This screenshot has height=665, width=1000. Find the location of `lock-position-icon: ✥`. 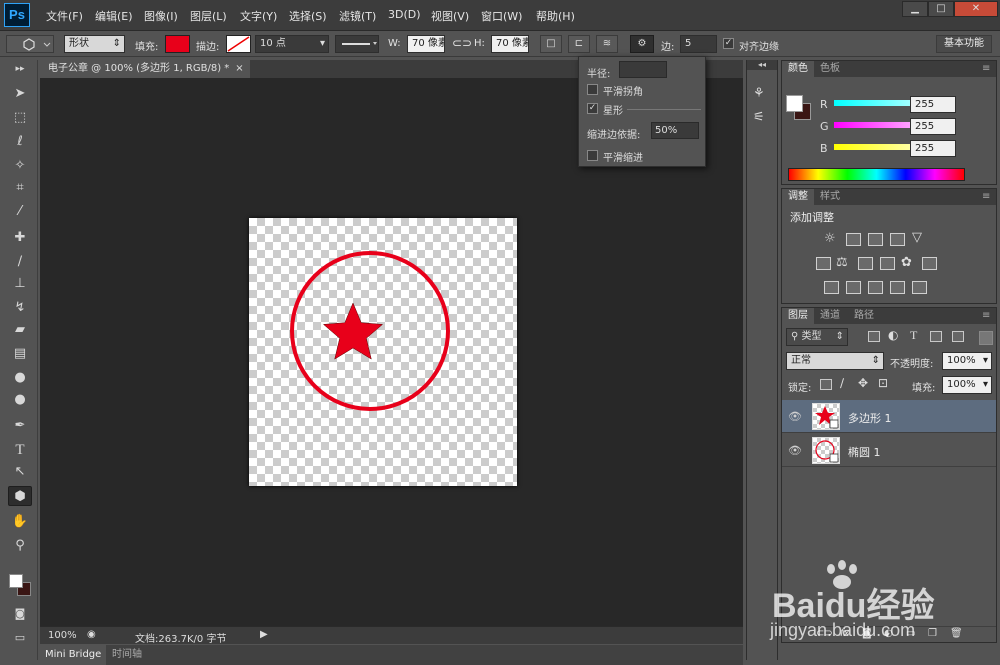

lock-position-icon: ✥ is located at coordinates (863, 383).